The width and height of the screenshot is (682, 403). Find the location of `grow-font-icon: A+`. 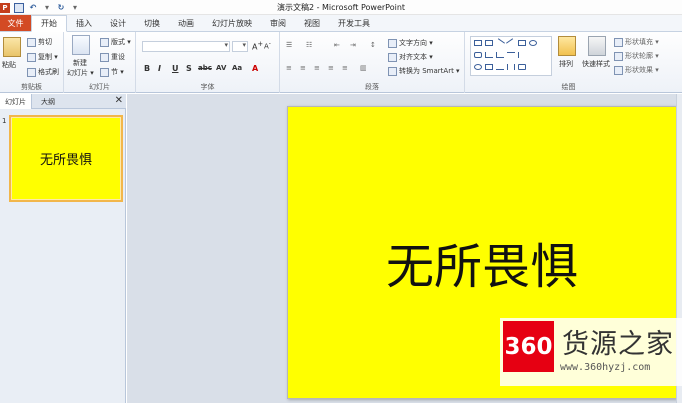

grow-font-icon: A+ is located at coordinates (257, 46).